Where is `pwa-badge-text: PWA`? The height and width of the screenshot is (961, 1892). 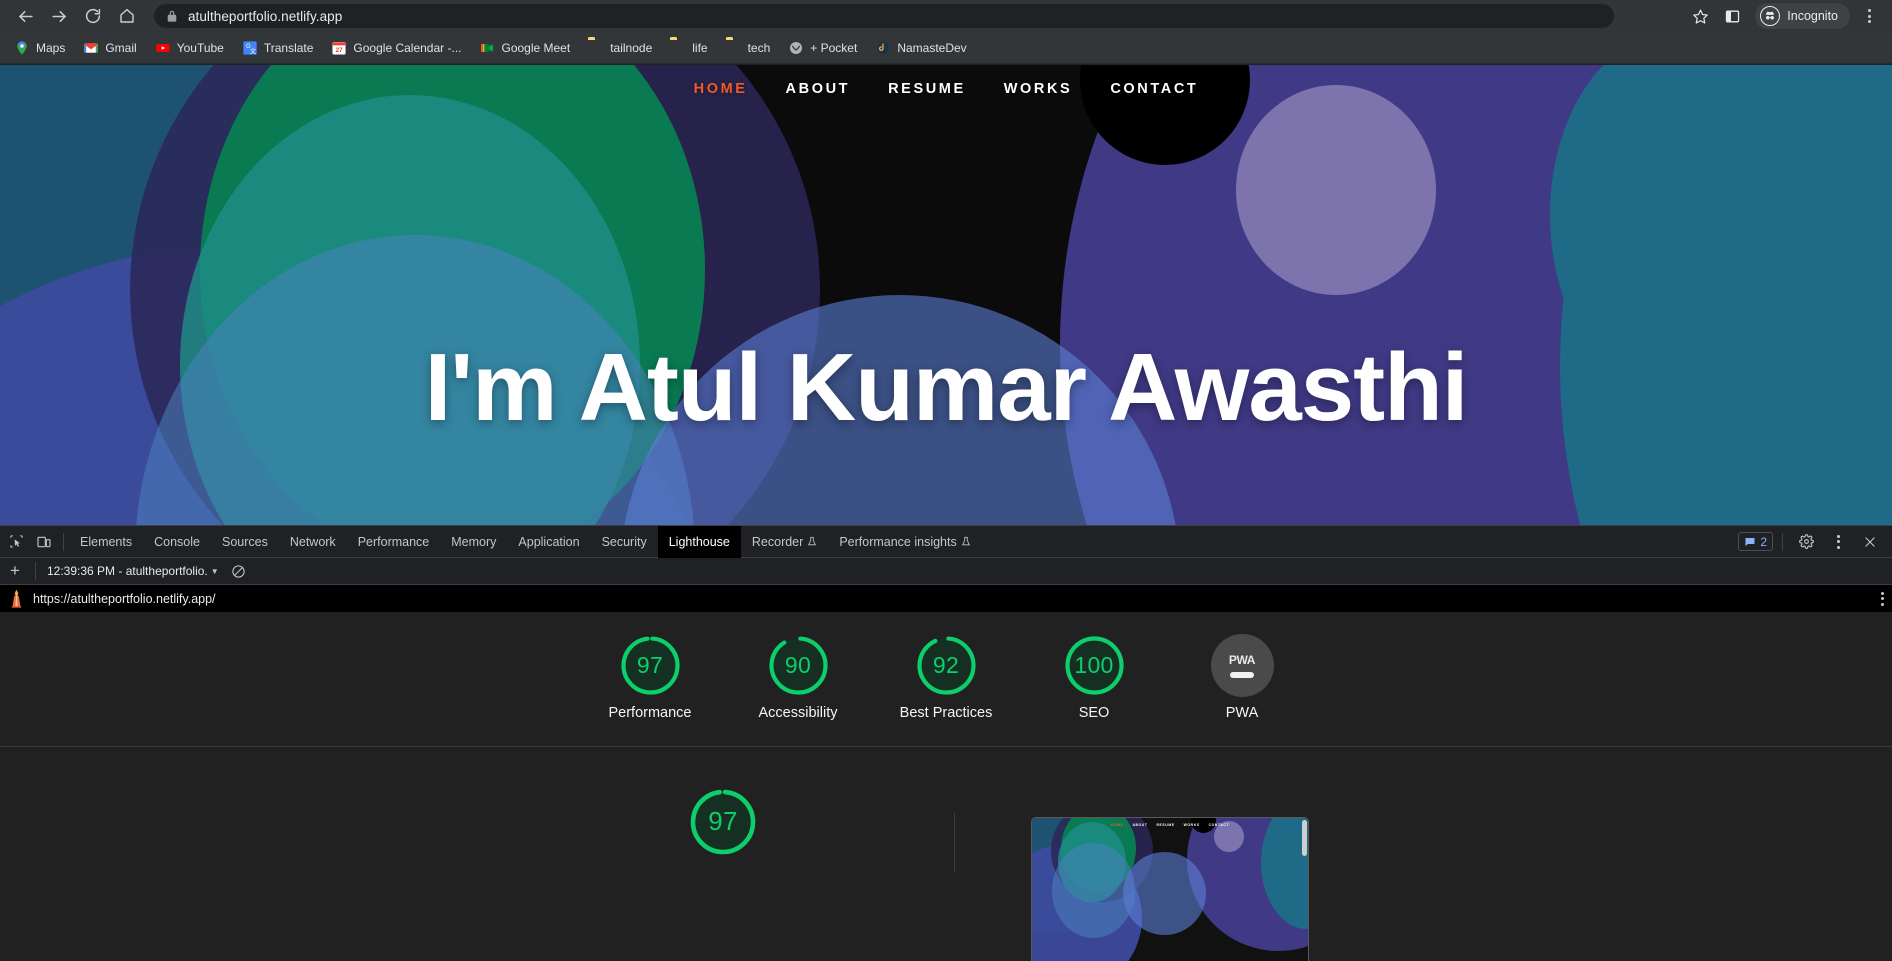
pwa-badge-text: PWA is located at coordinates (1242, 660).